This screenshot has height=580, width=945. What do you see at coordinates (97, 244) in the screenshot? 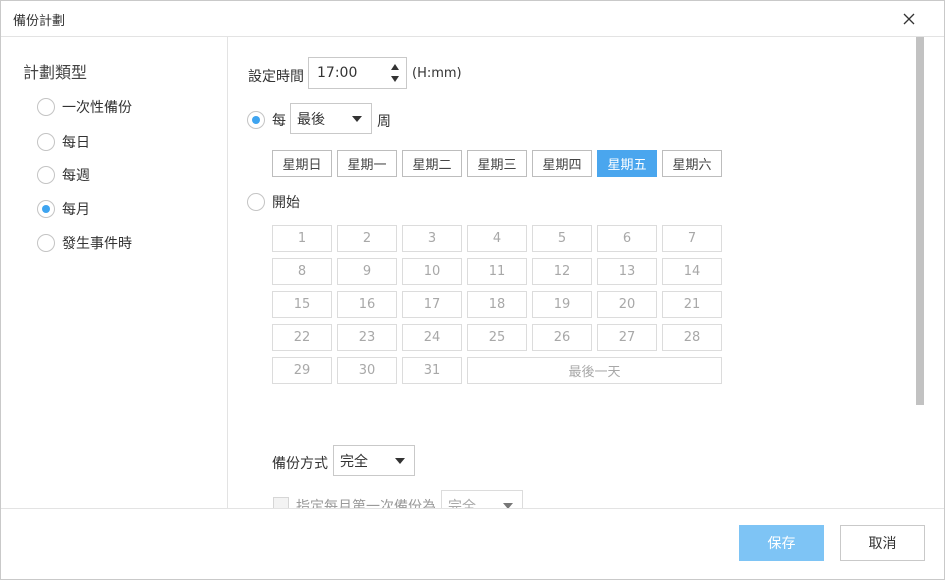
I see `plan-type-event-label: 發生事件時` at bounding box center [97, 244].